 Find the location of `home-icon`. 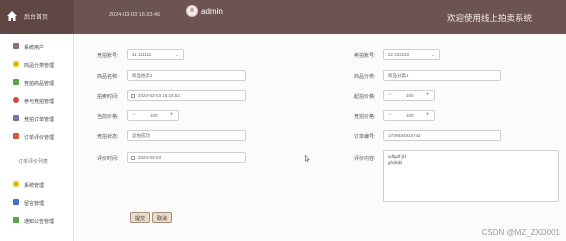

home-icon is located at coordinates (12, 16).